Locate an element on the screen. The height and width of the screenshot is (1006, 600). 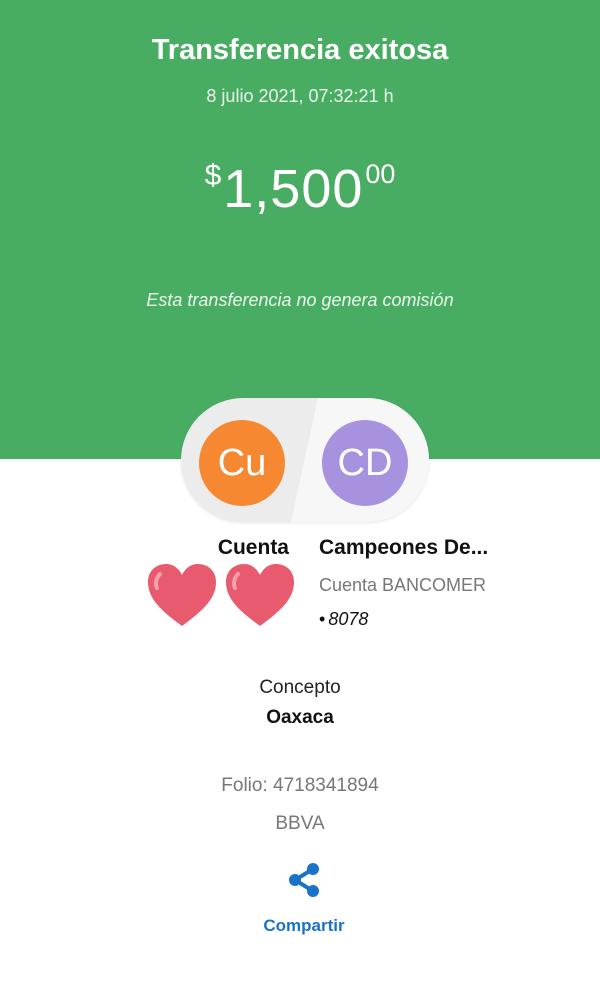
commission-note: Esta transferencia no genera comisión is located at coordinates (300, 300).